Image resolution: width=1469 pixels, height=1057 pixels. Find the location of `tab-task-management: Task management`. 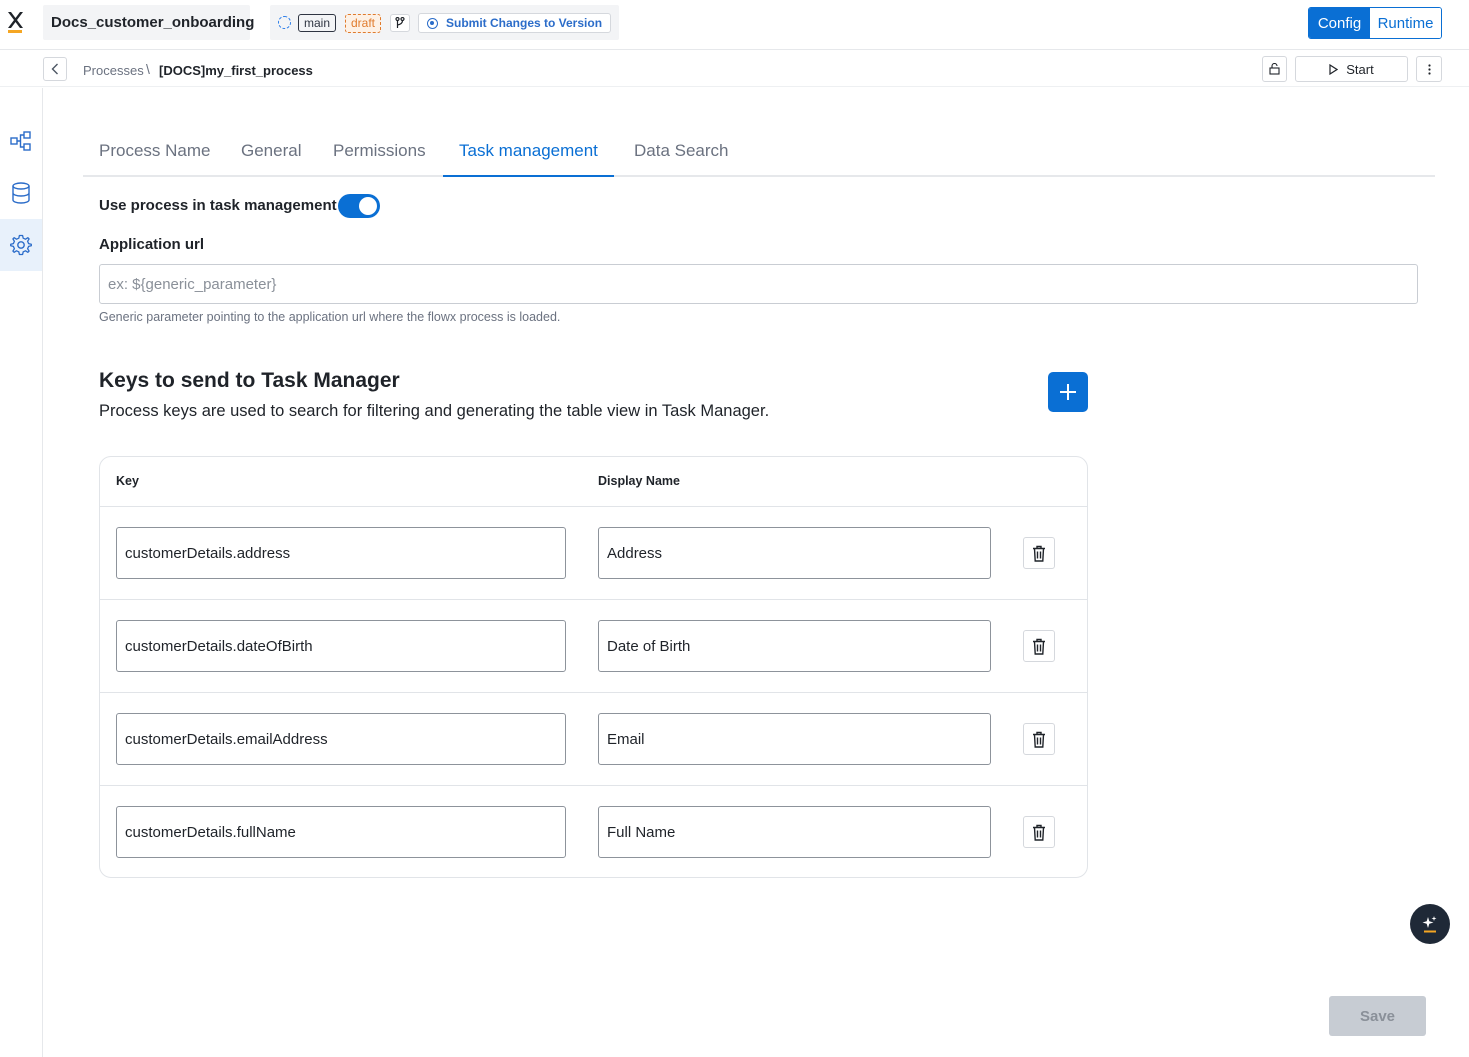

tab-task-management: Task management is located at coordinates (528, 151).